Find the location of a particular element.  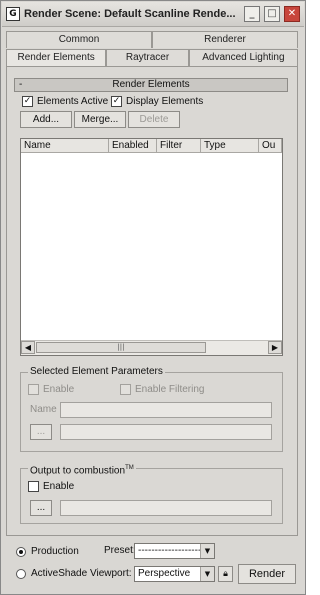

activeshade-label: ActiveShade is located at coordinates (59, 573).